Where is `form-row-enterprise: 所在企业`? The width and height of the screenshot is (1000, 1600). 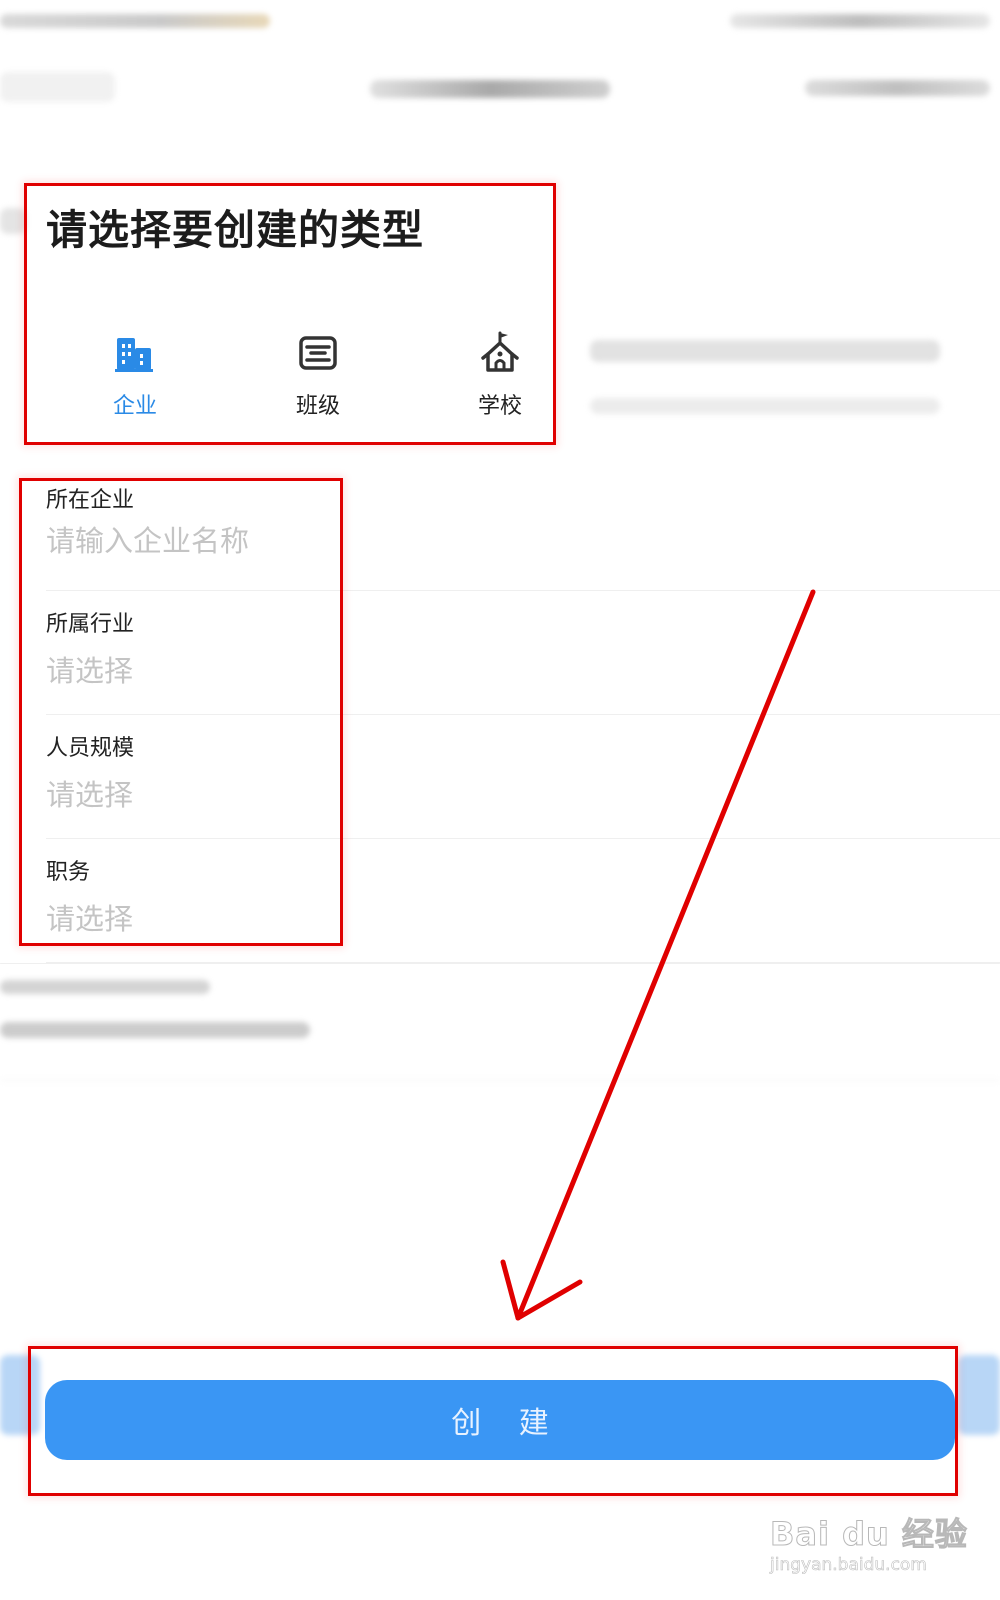
form-row-enterprise: 所在企业 is located at coordinates (523, 529).